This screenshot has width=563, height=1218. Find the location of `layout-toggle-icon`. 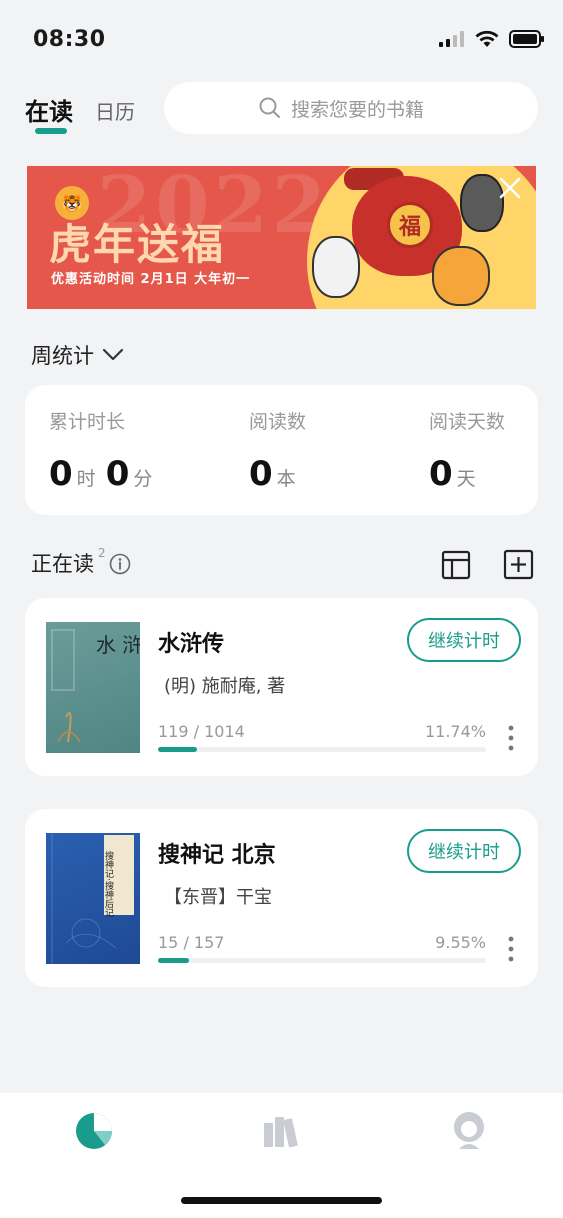

layout-toggle-icon is located at coordinates (456, 565).